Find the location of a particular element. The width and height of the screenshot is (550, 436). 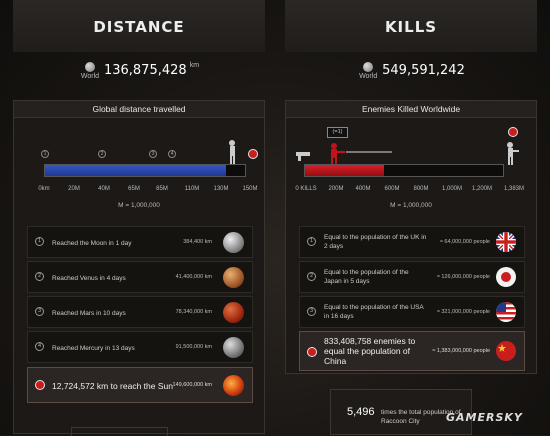

mars-icon is located at coordinates (233, 312).